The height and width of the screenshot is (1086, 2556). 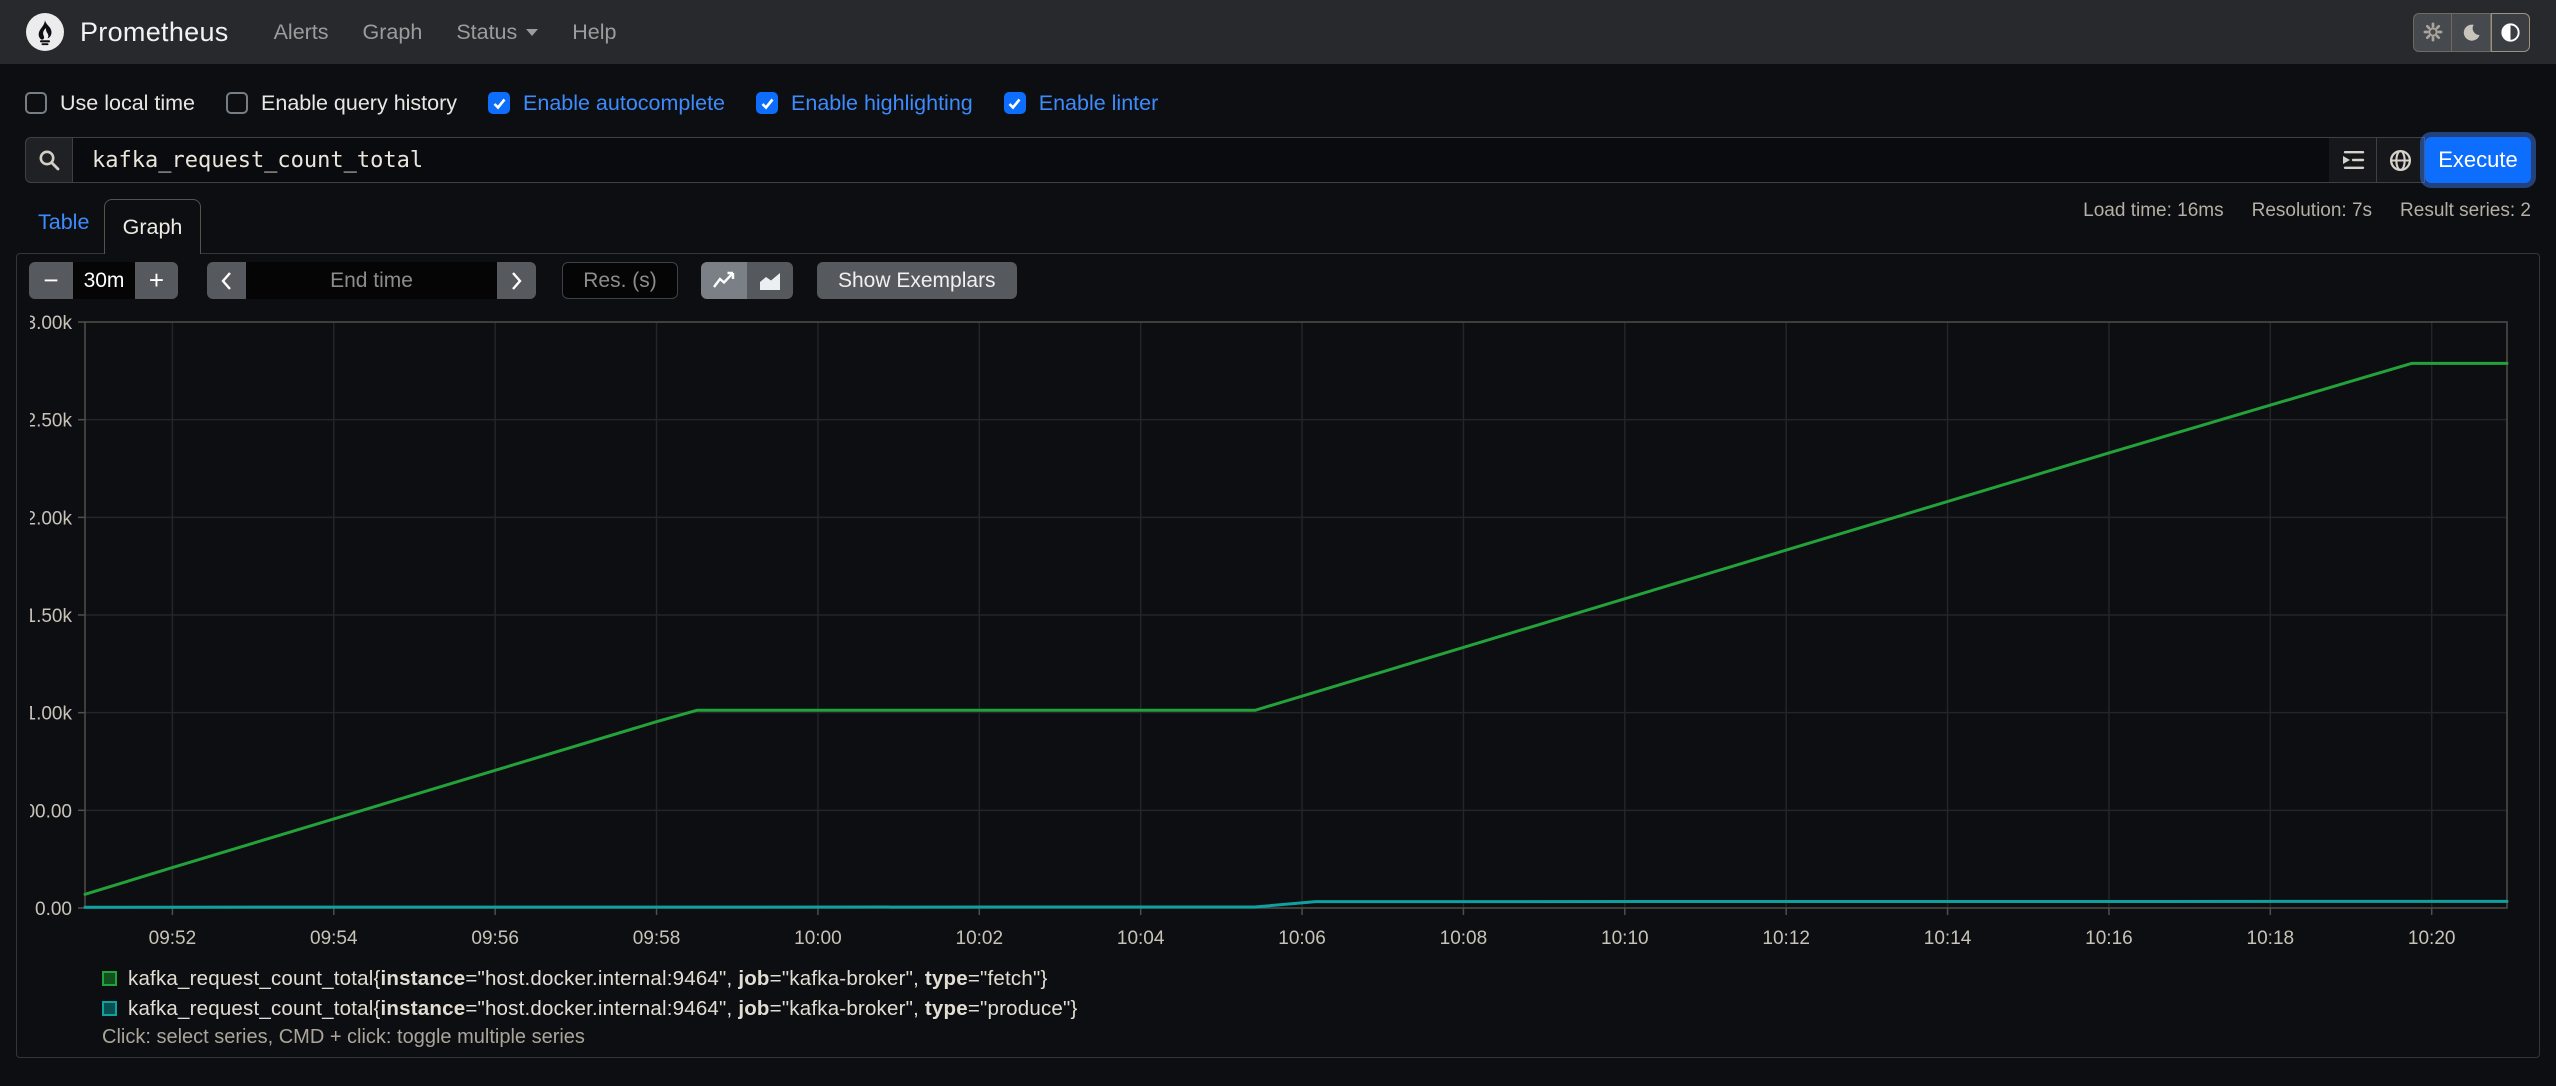 I want to click on prometheus-logo, so click(x=45, y=32).